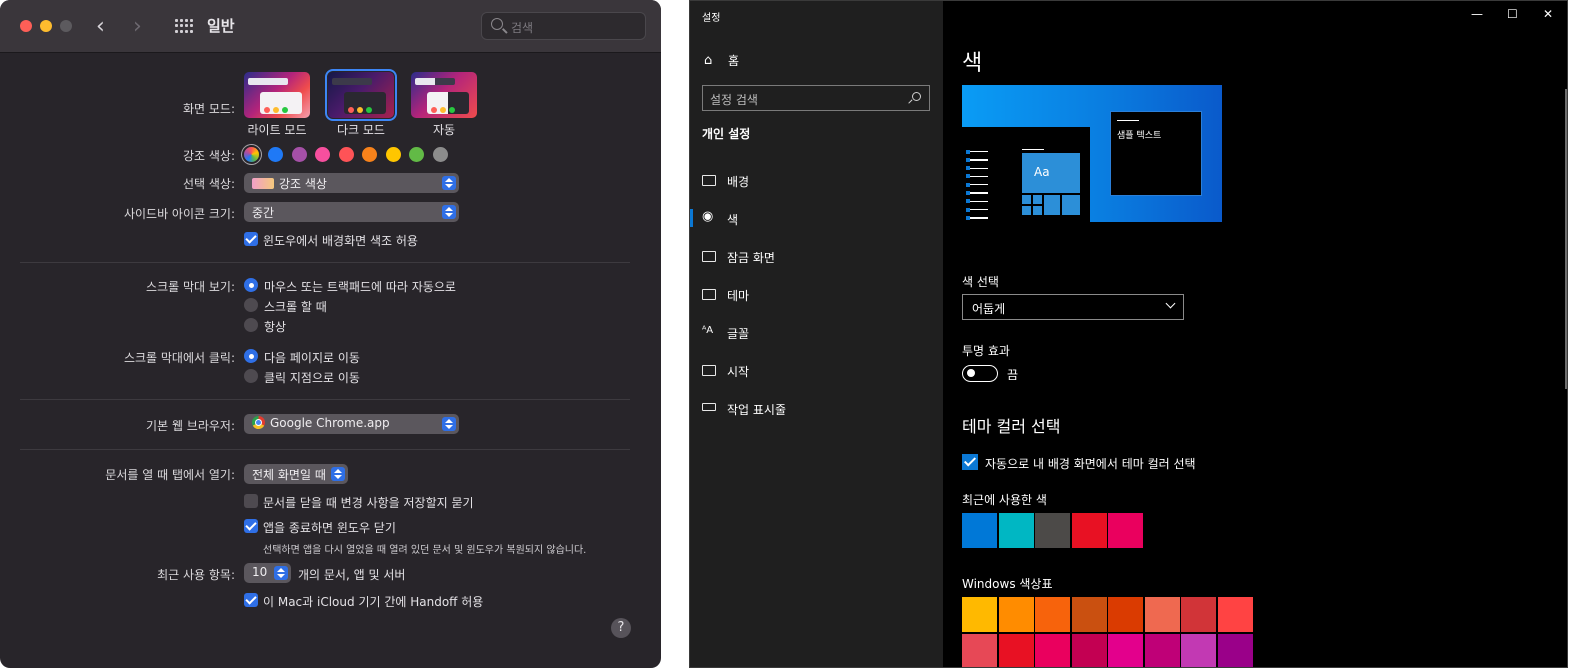  I want to click on scroll-click-next-page-label: 다음 페이지로 이동, so click(312, 358).